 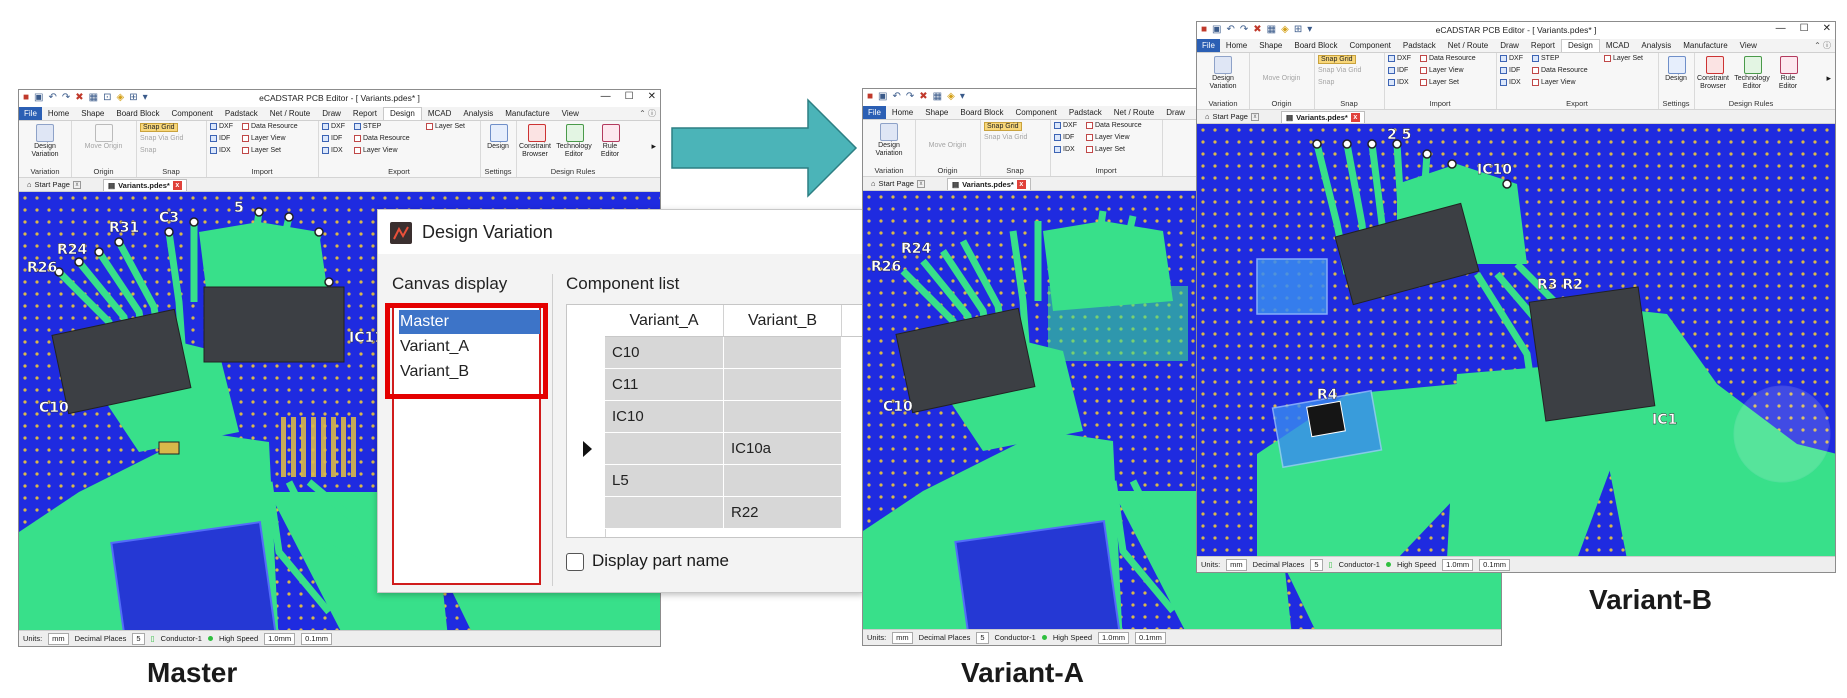 I want to click on delete-icon: ✖, so click(x=923, y=96).